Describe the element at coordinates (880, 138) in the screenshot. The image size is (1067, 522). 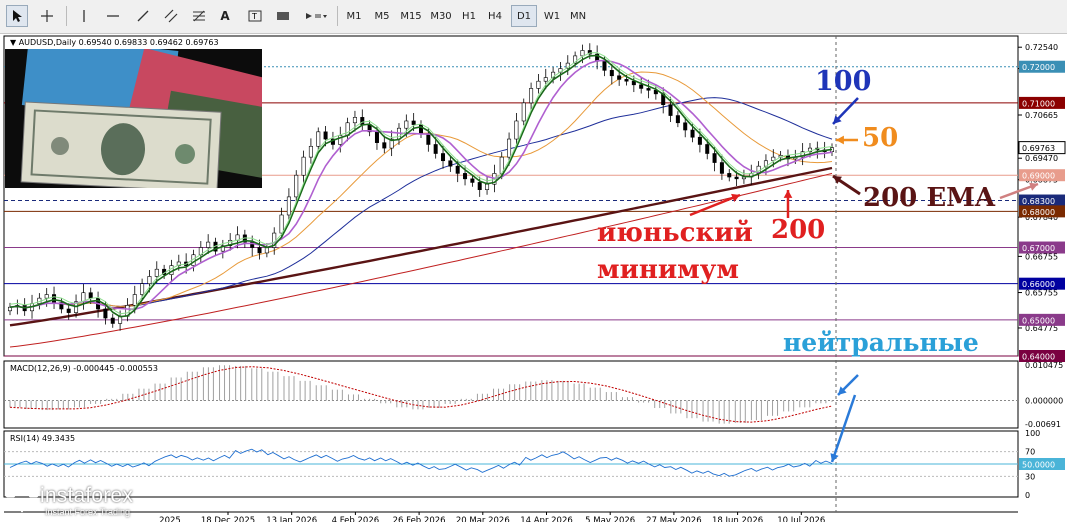
I see `annotation-50: 50` at that location.